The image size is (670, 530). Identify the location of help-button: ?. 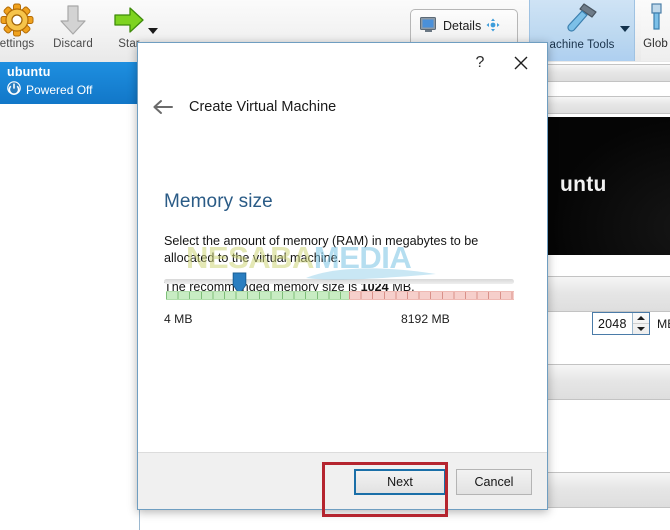
(480, 63).